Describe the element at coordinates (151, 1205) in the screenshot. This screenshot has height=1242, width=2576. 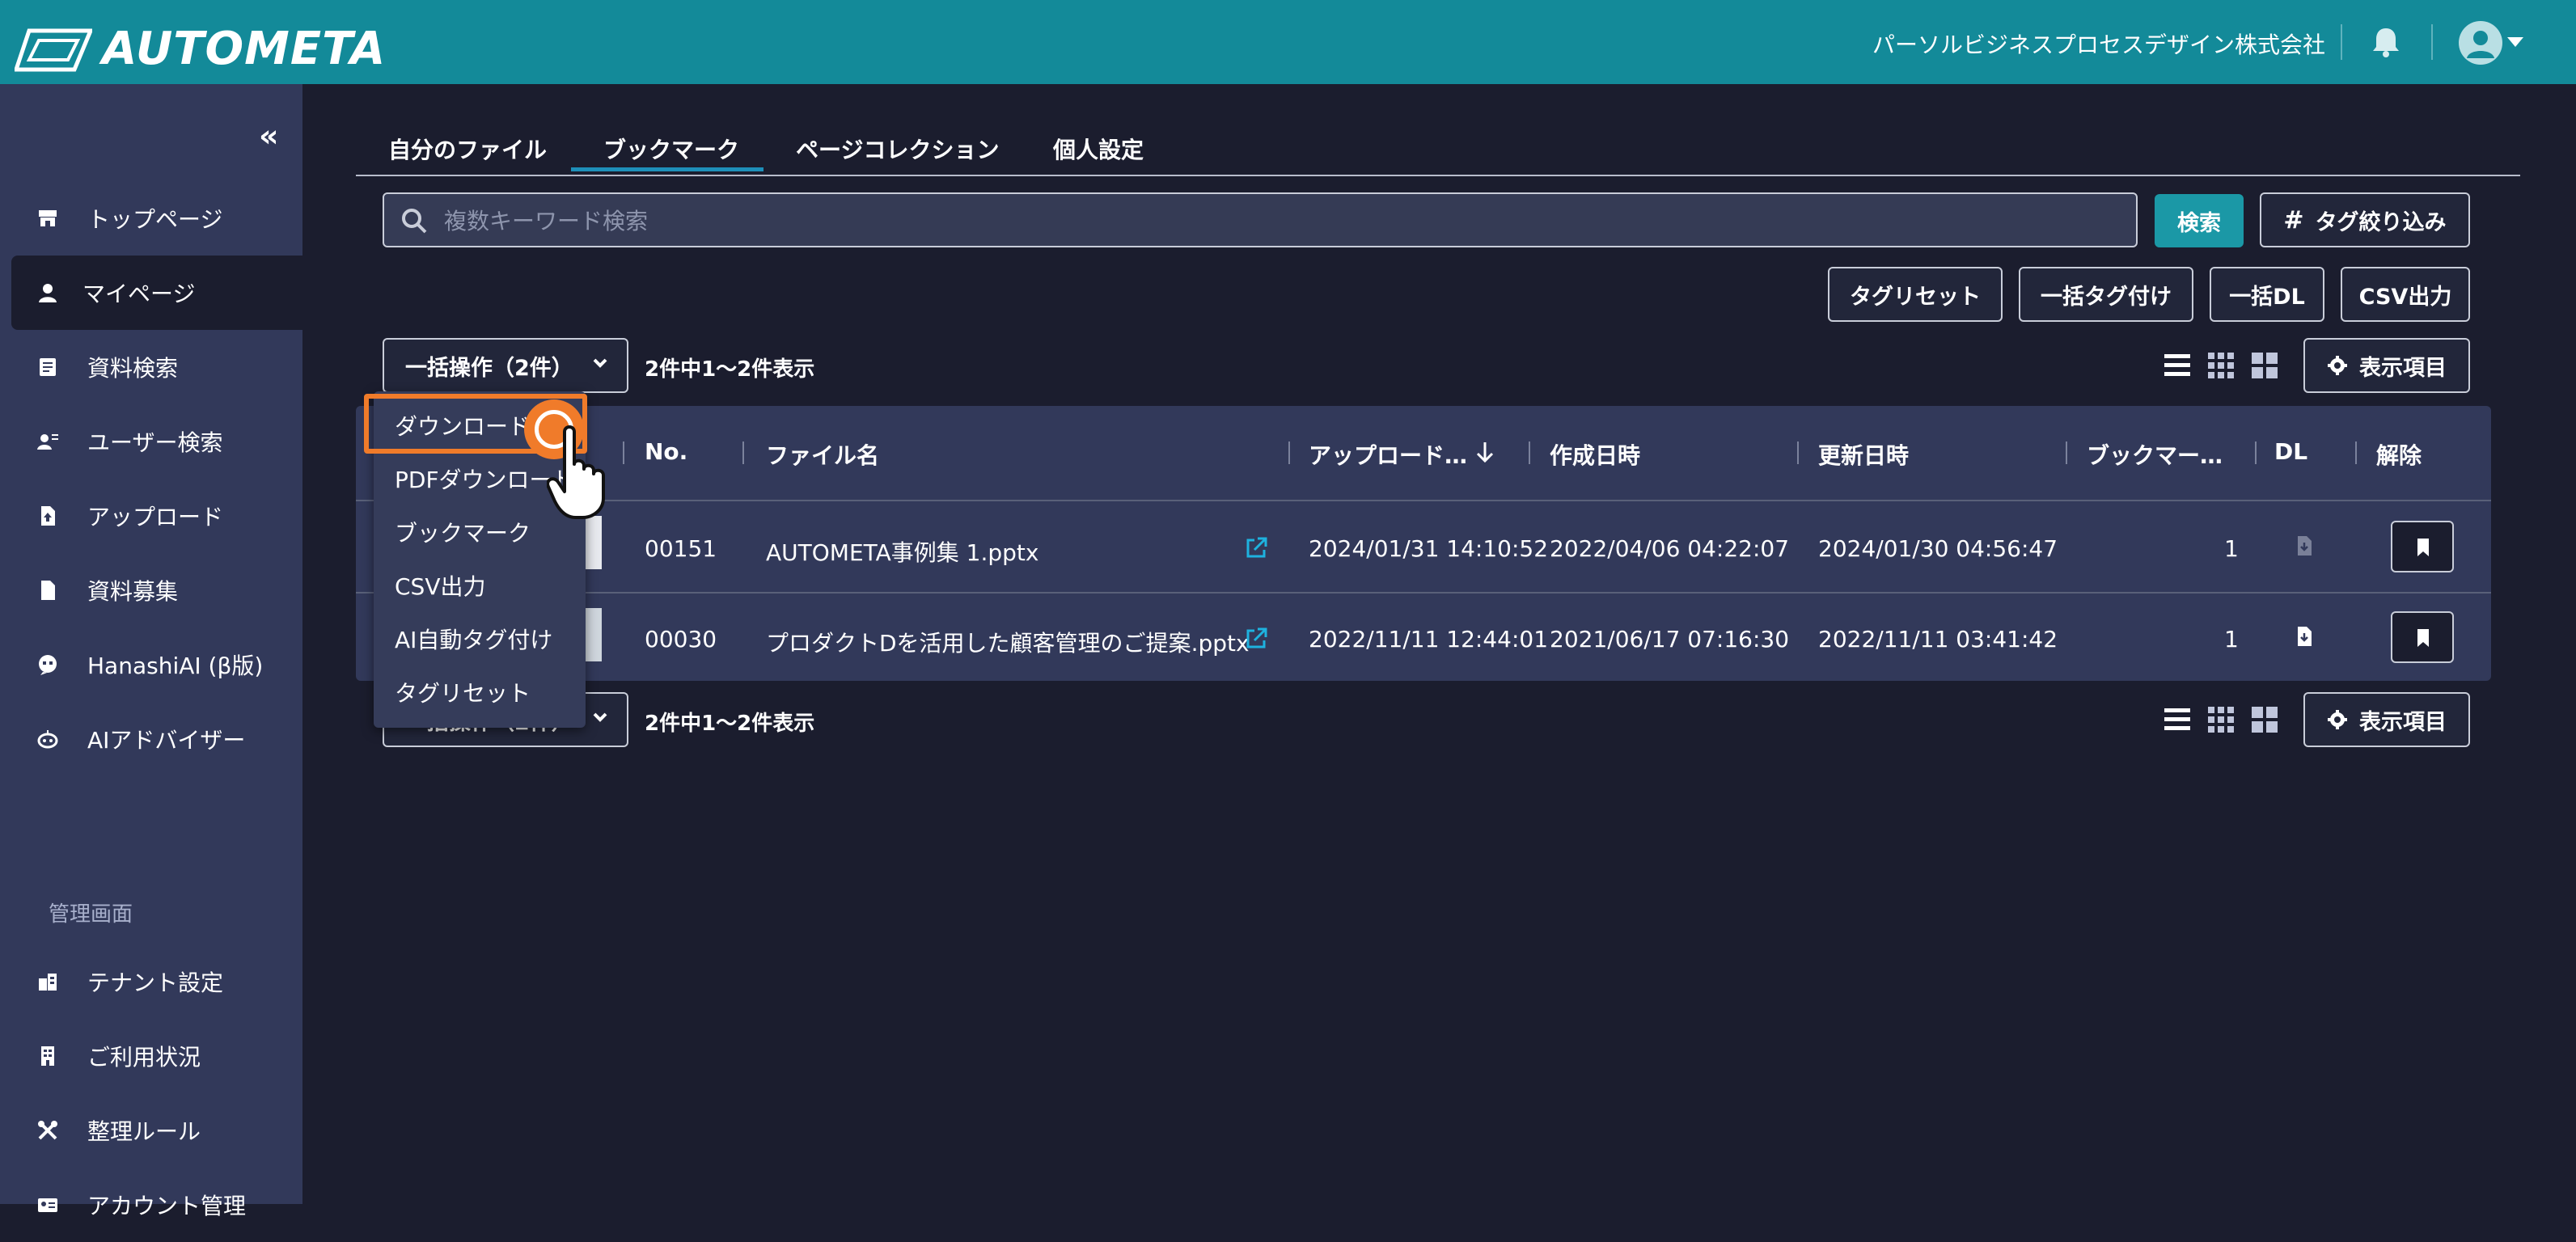
I see `sidebar-item-account-management: アカウント管理` at that location.